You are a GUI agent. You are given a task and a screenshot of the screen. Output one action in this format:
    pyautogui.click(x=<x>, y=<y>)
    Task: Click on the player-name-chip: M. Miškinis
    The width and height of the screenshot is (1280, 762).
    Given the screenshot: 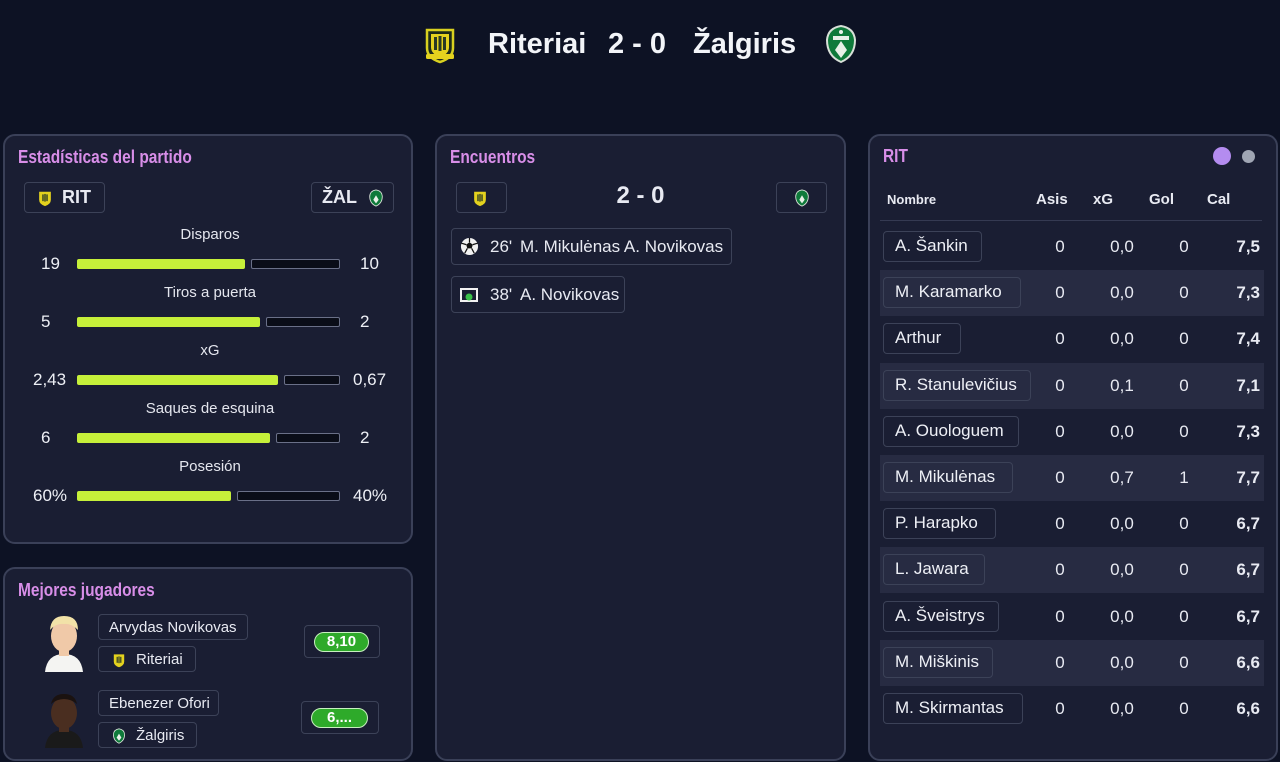 What is the action you would take?
    pyautogui.click(x=938, y=662)
    